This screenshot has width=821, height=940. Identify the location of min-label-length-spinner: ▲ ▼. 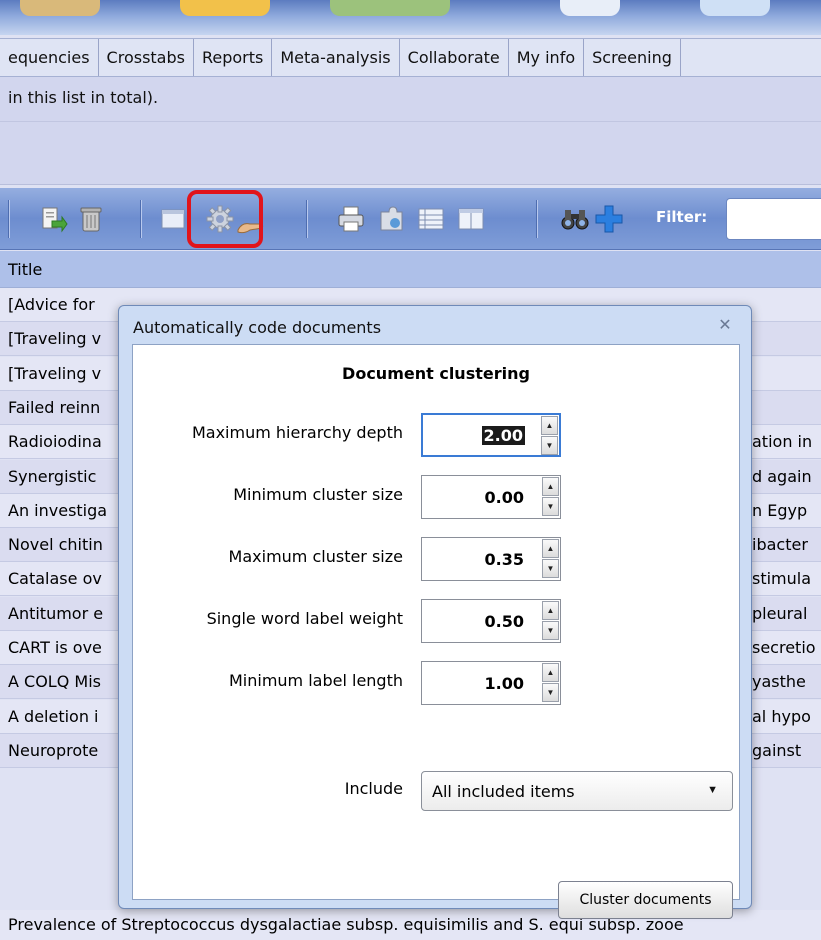
(550, 683).